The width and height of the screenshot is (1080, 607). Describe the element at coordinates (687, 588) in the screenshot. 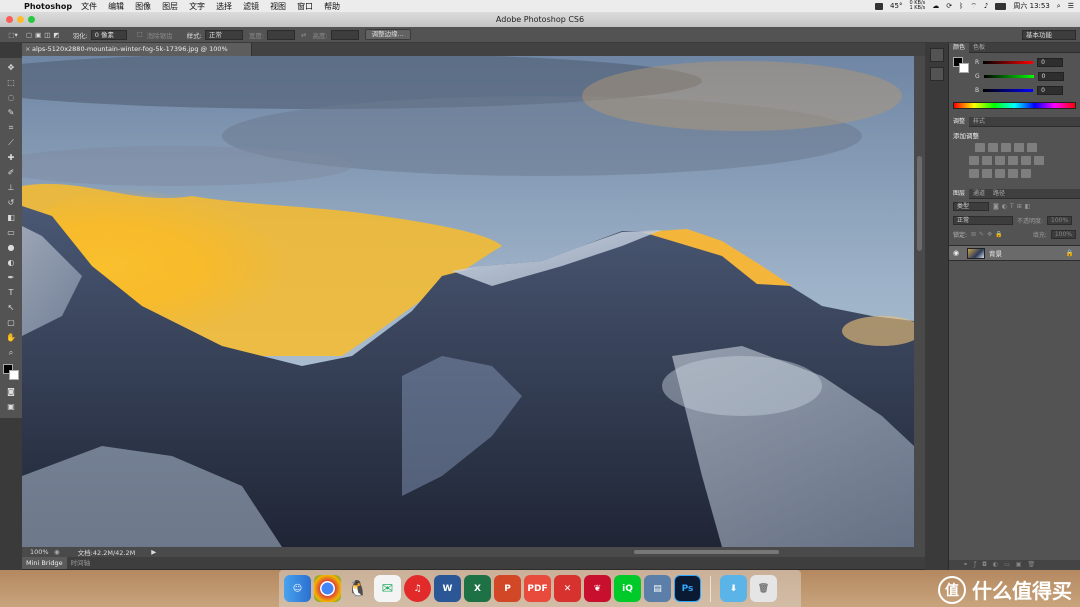

I see `photoshop-icon: Ps` at that location.